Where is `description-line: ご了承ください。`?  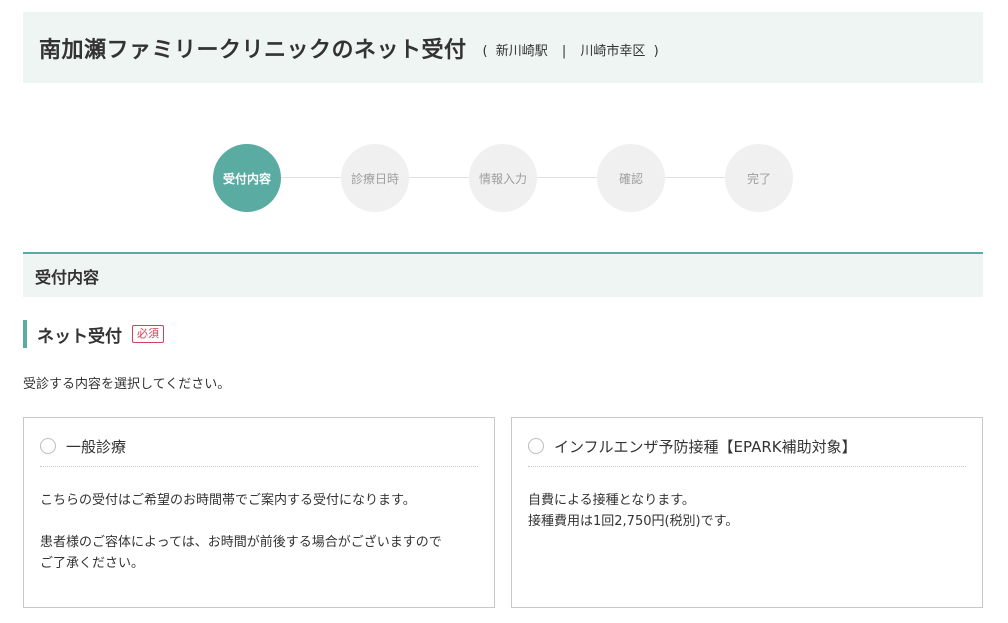
description-line: ご了承ください。 is located at coordinates (92, 563).